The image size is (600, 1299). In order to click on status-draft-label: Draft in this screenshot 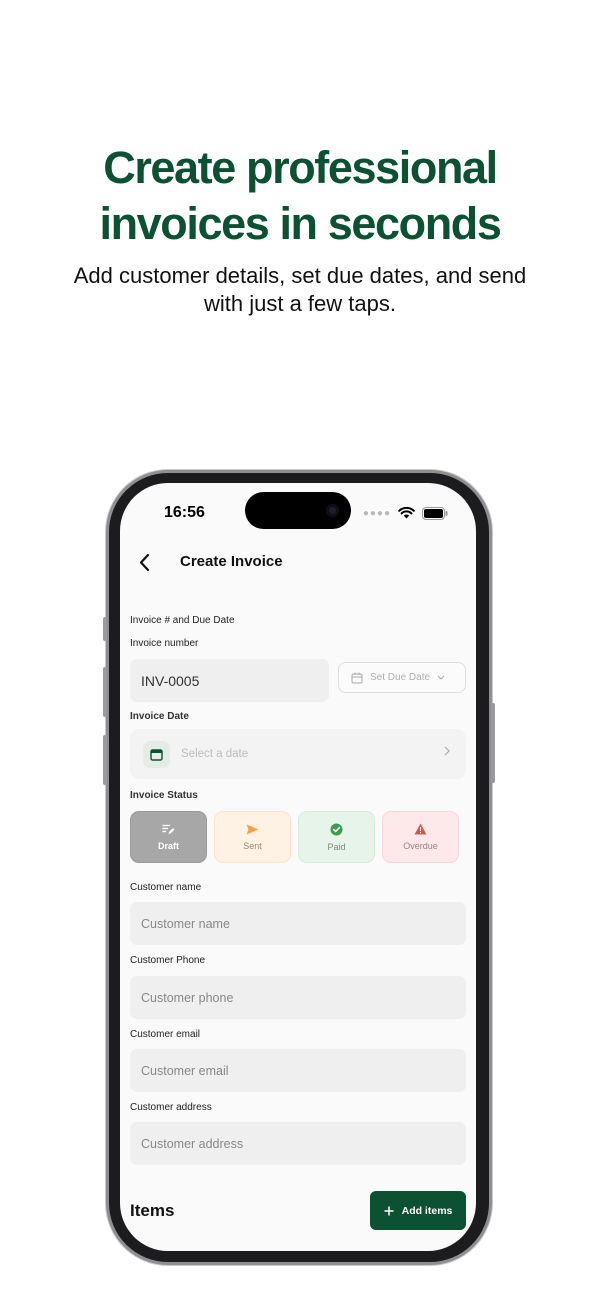, I will do `click(168, 845)`.